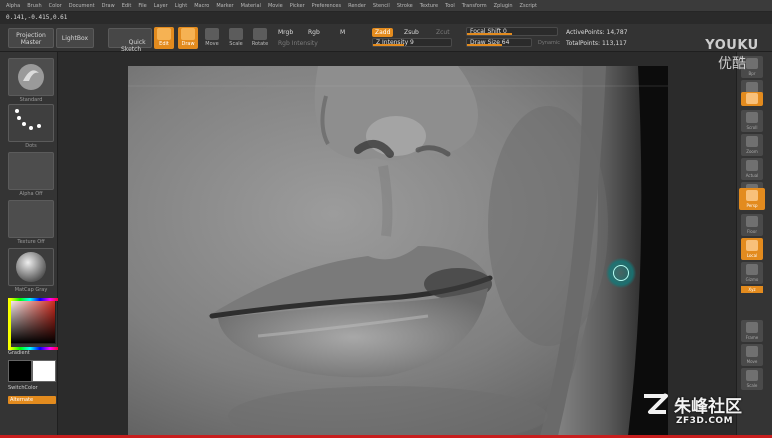 The height and width of the screenshot is (438, 772). I want to click on actual-button: Actual, so click(752, 169).